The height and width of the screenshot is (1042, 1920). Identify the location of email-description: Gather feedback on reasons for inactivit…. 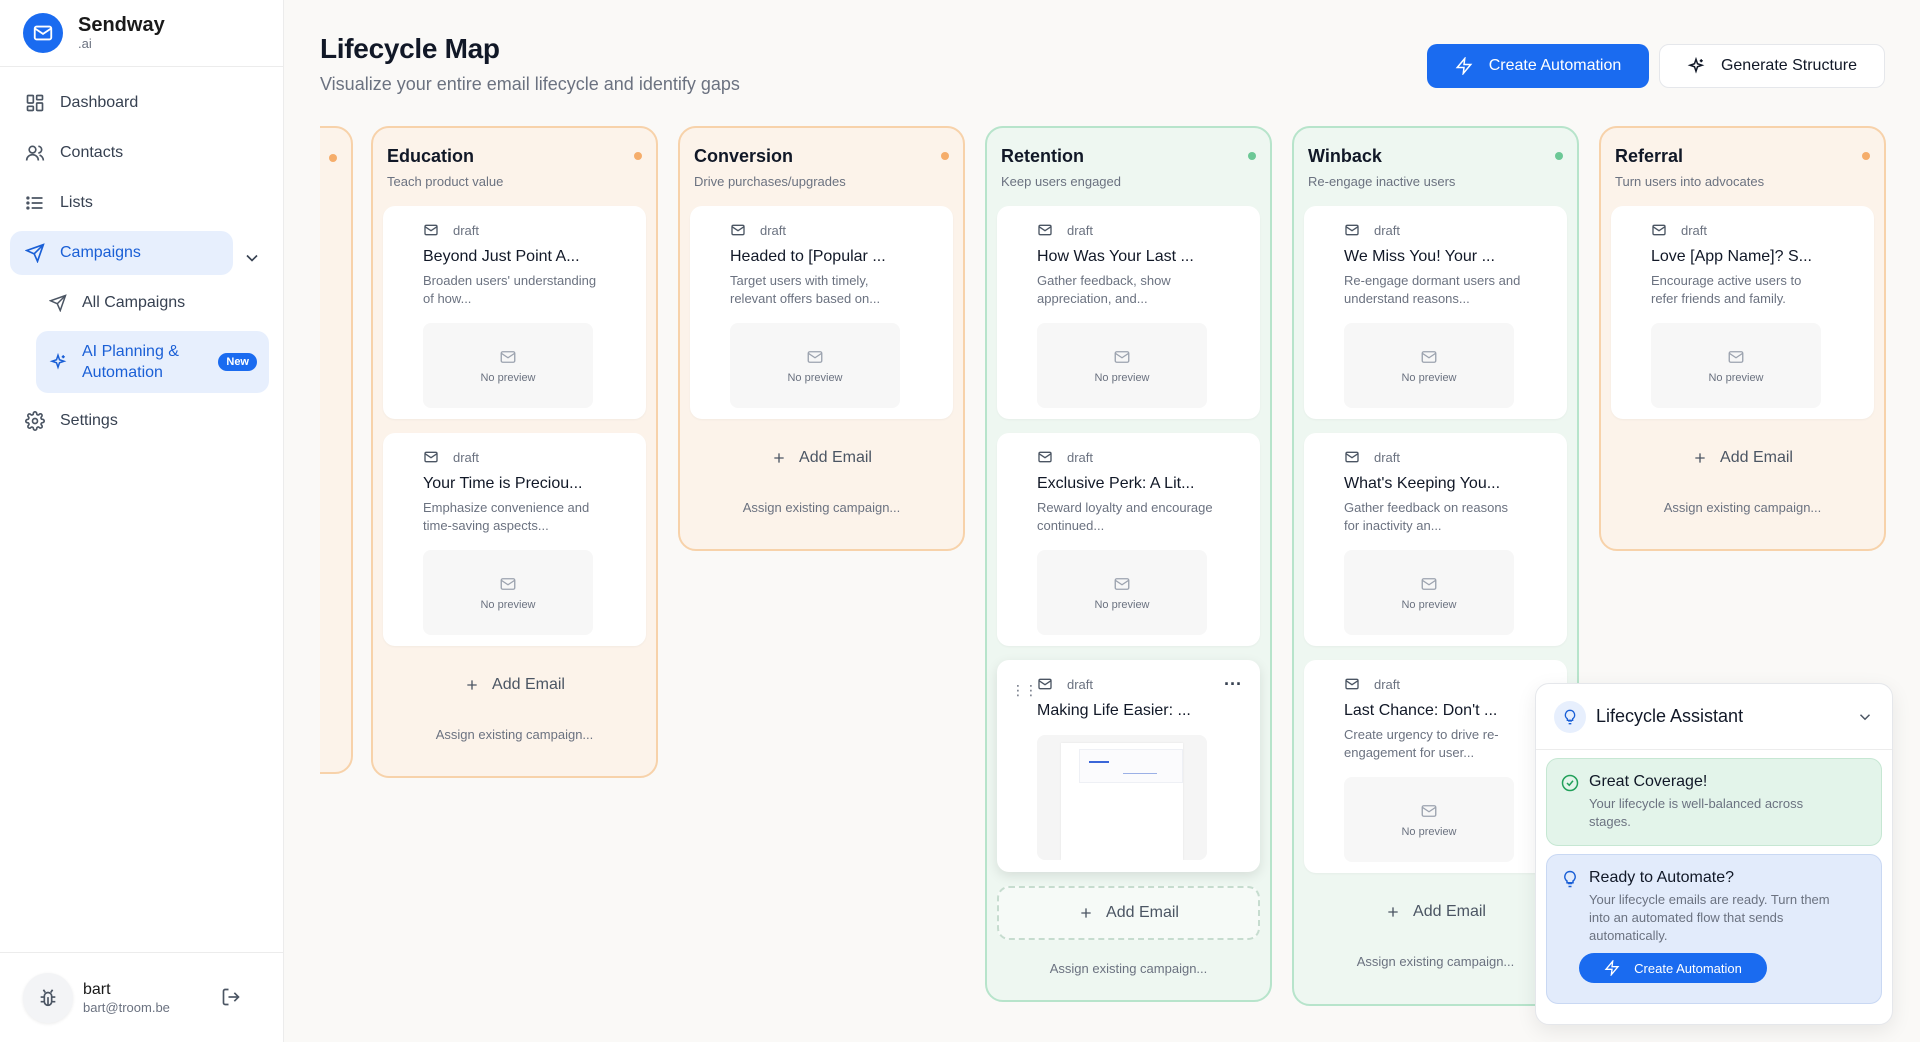
(1426, 516).